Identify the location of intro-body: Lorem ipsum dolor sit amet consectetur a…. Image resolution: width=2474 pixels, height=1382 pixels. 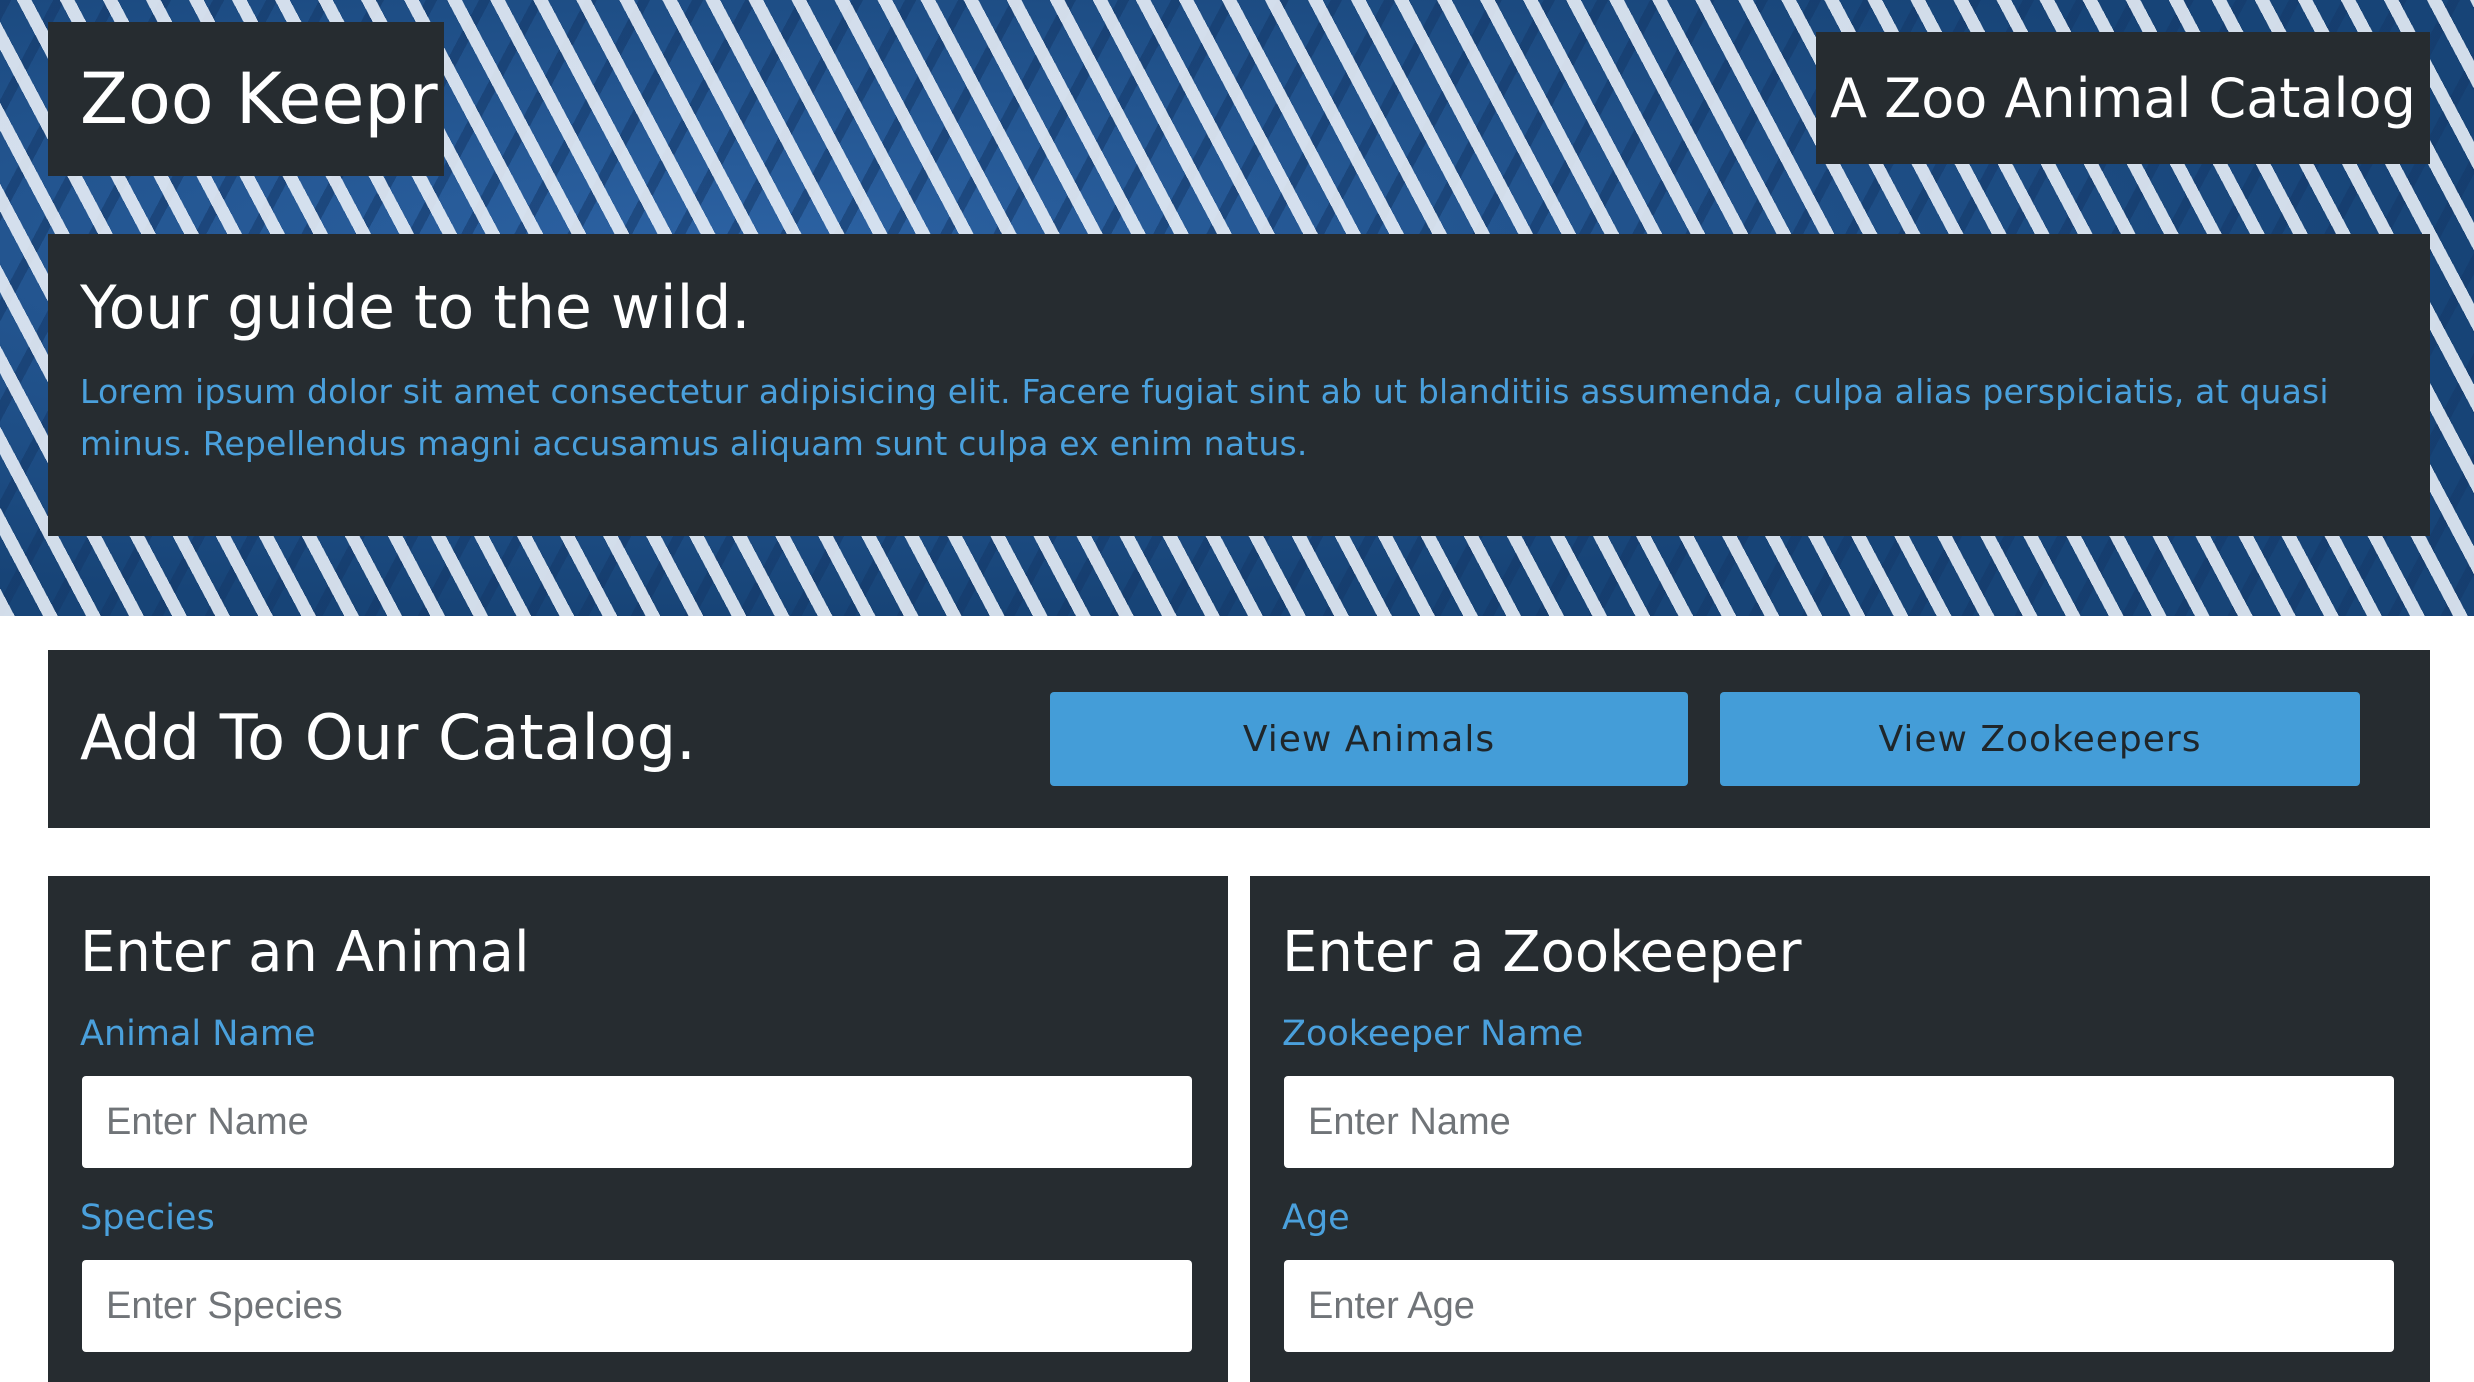
(1204, 417).